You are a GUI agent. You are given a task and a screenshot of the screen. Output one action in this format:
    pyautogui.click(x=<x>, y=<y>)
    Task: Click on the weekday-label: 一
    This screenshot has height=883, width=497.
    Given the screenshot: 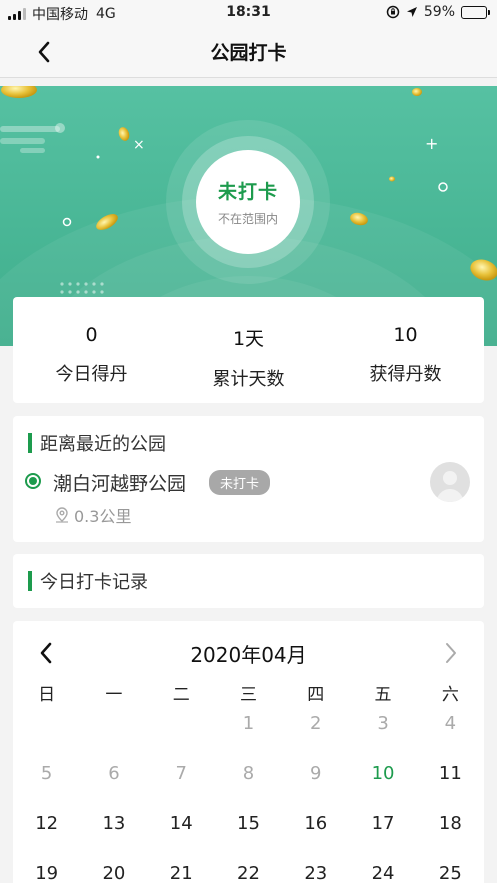 What is the action you would take?
    pyautogui.click(x=114, y=695)
    